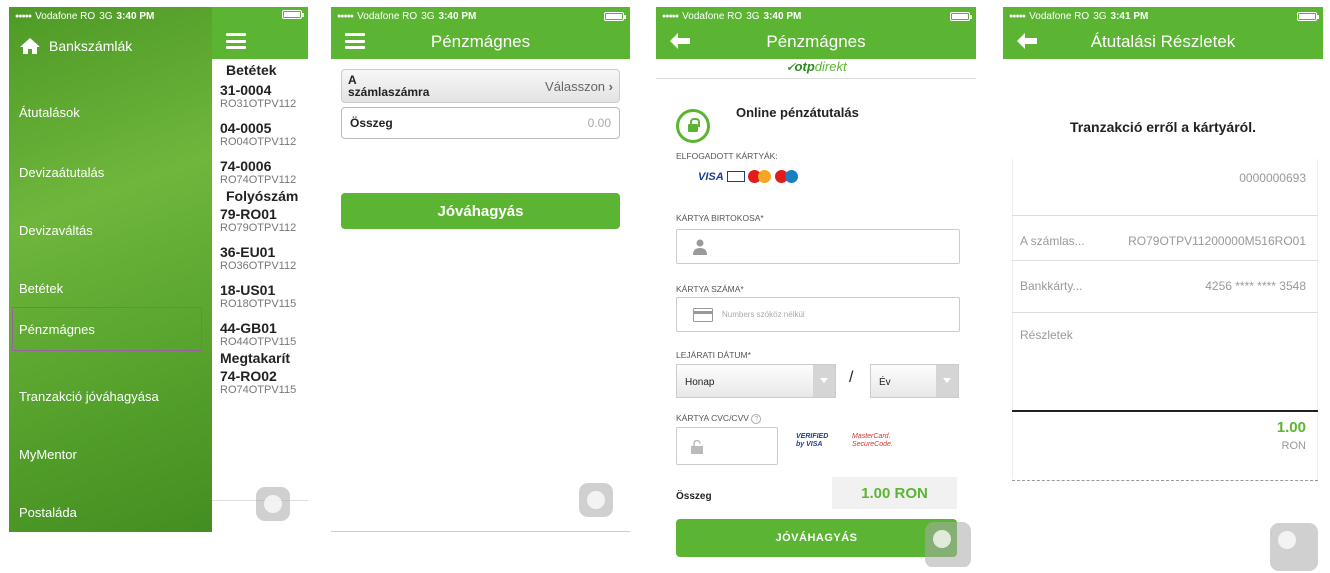 This screenshot has height=573, width=1330. Describe the element at coordinates (57, 329) in the screenshot. I see `menu-item-label: Pénzmágnes` at that location.